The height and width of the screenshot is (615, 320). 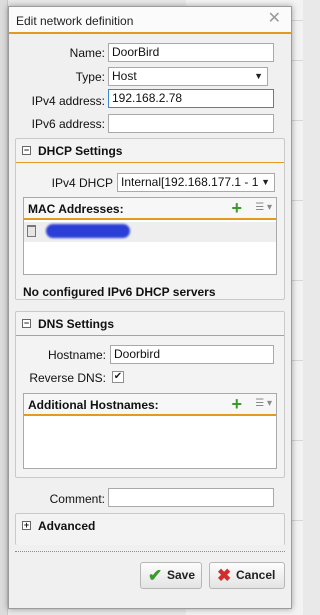 What do you see at coordinates (87, 53) in the screenshot?
I see `name-label: Name:` at bounding box center [87, 53].